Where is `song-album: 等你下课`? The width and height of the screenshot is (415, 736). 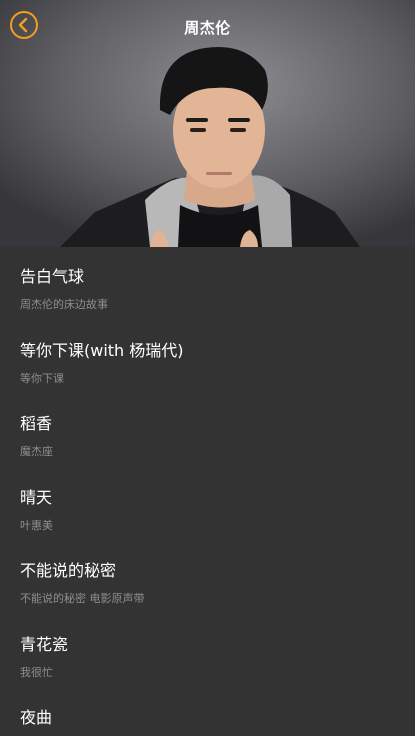
song-album: 等你下课 is located at coordinates (42, 378).